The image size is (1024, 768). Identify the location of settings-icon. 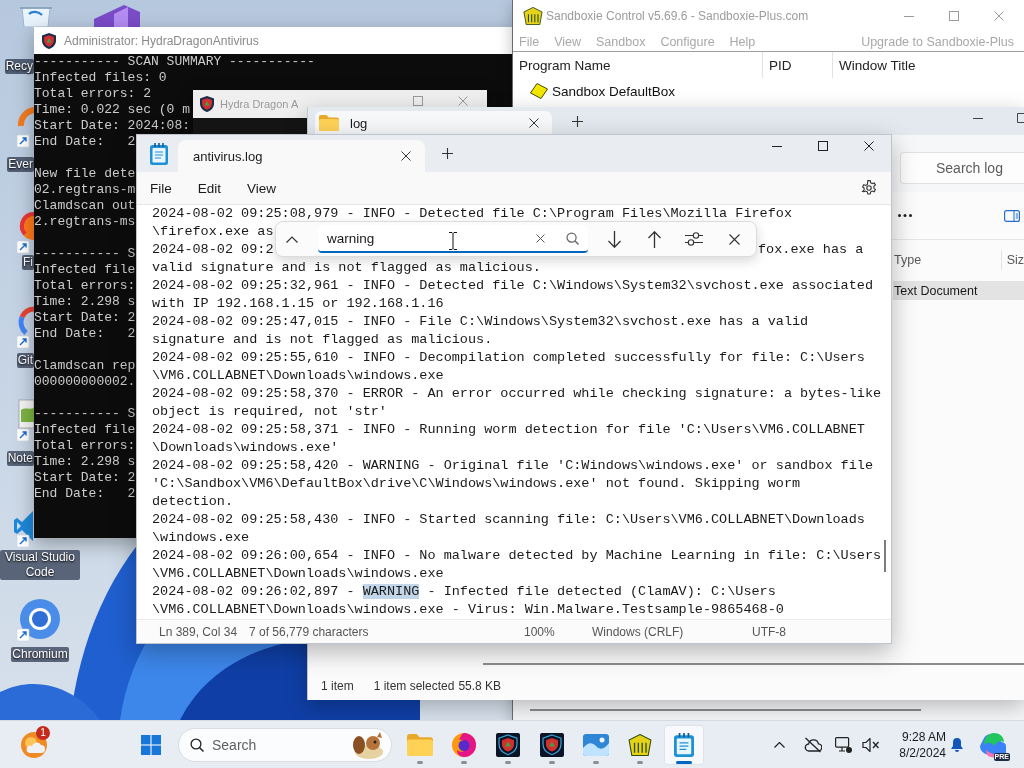
(869, 188).